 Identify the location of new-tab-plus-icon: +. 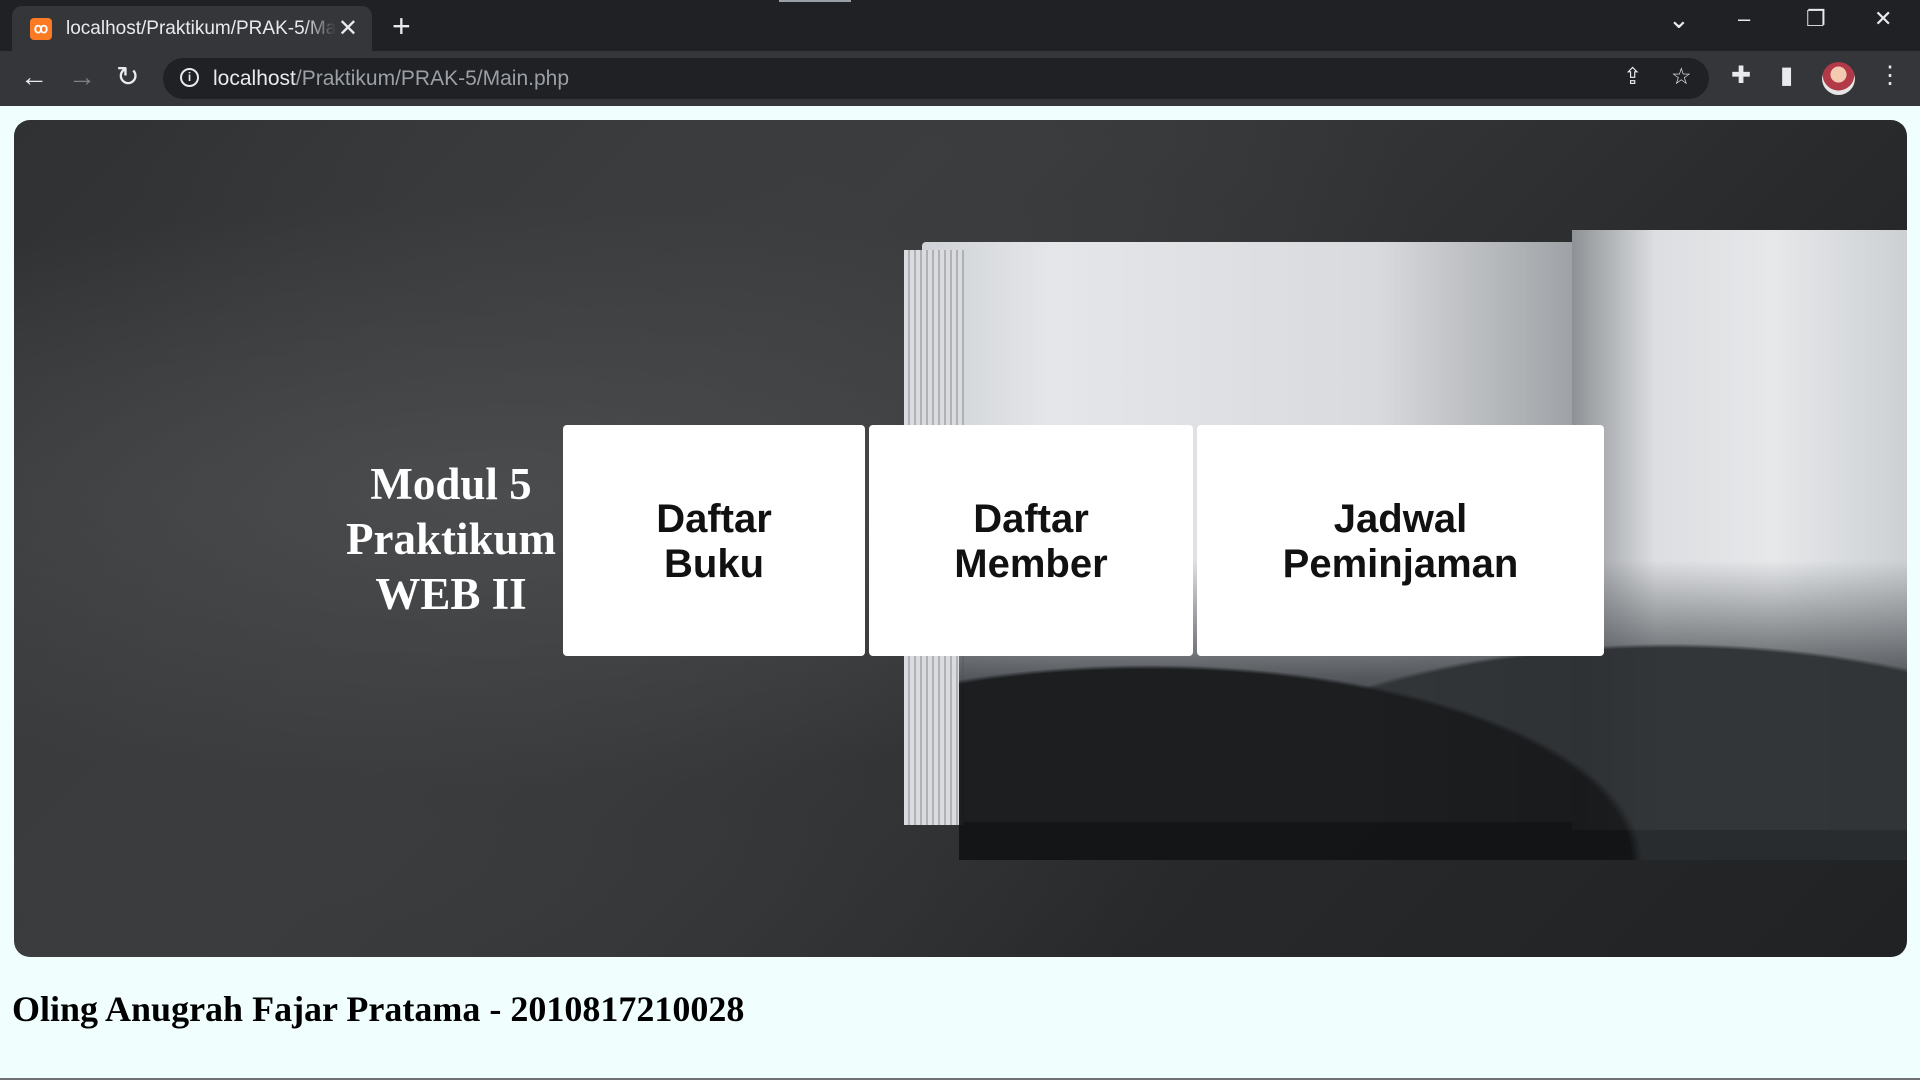
(401, 26).